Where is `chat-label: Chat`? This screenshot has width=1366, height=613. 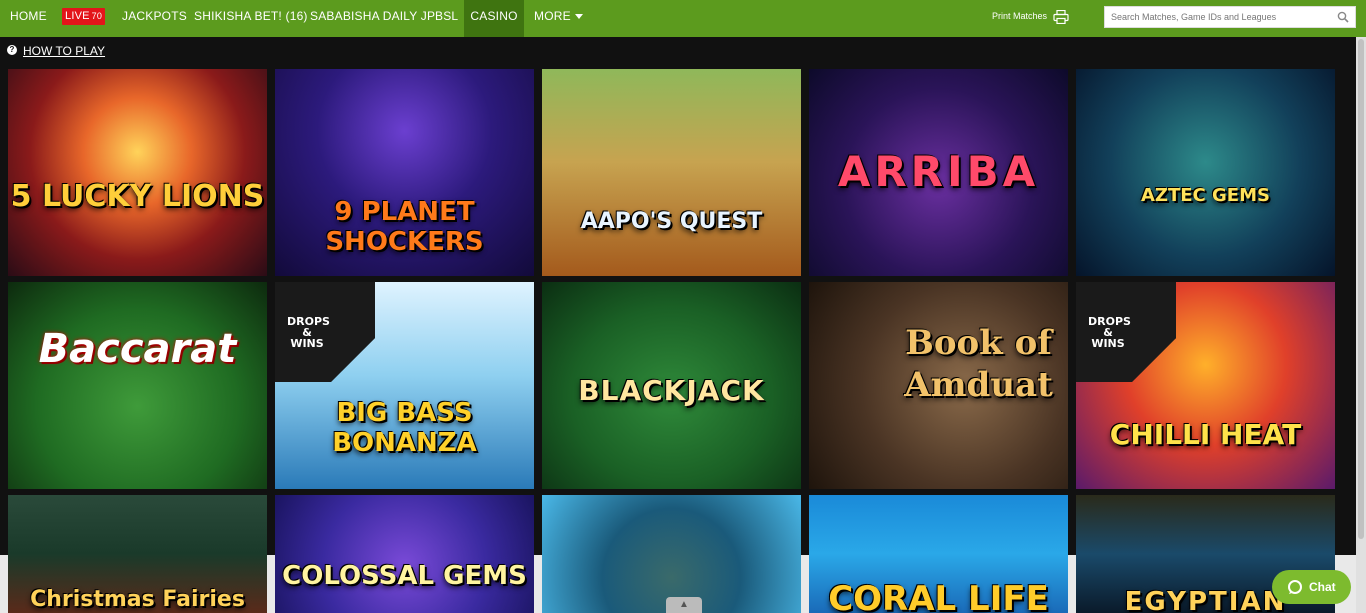
chat-label: Chat is located at coordinates (1322, 587).